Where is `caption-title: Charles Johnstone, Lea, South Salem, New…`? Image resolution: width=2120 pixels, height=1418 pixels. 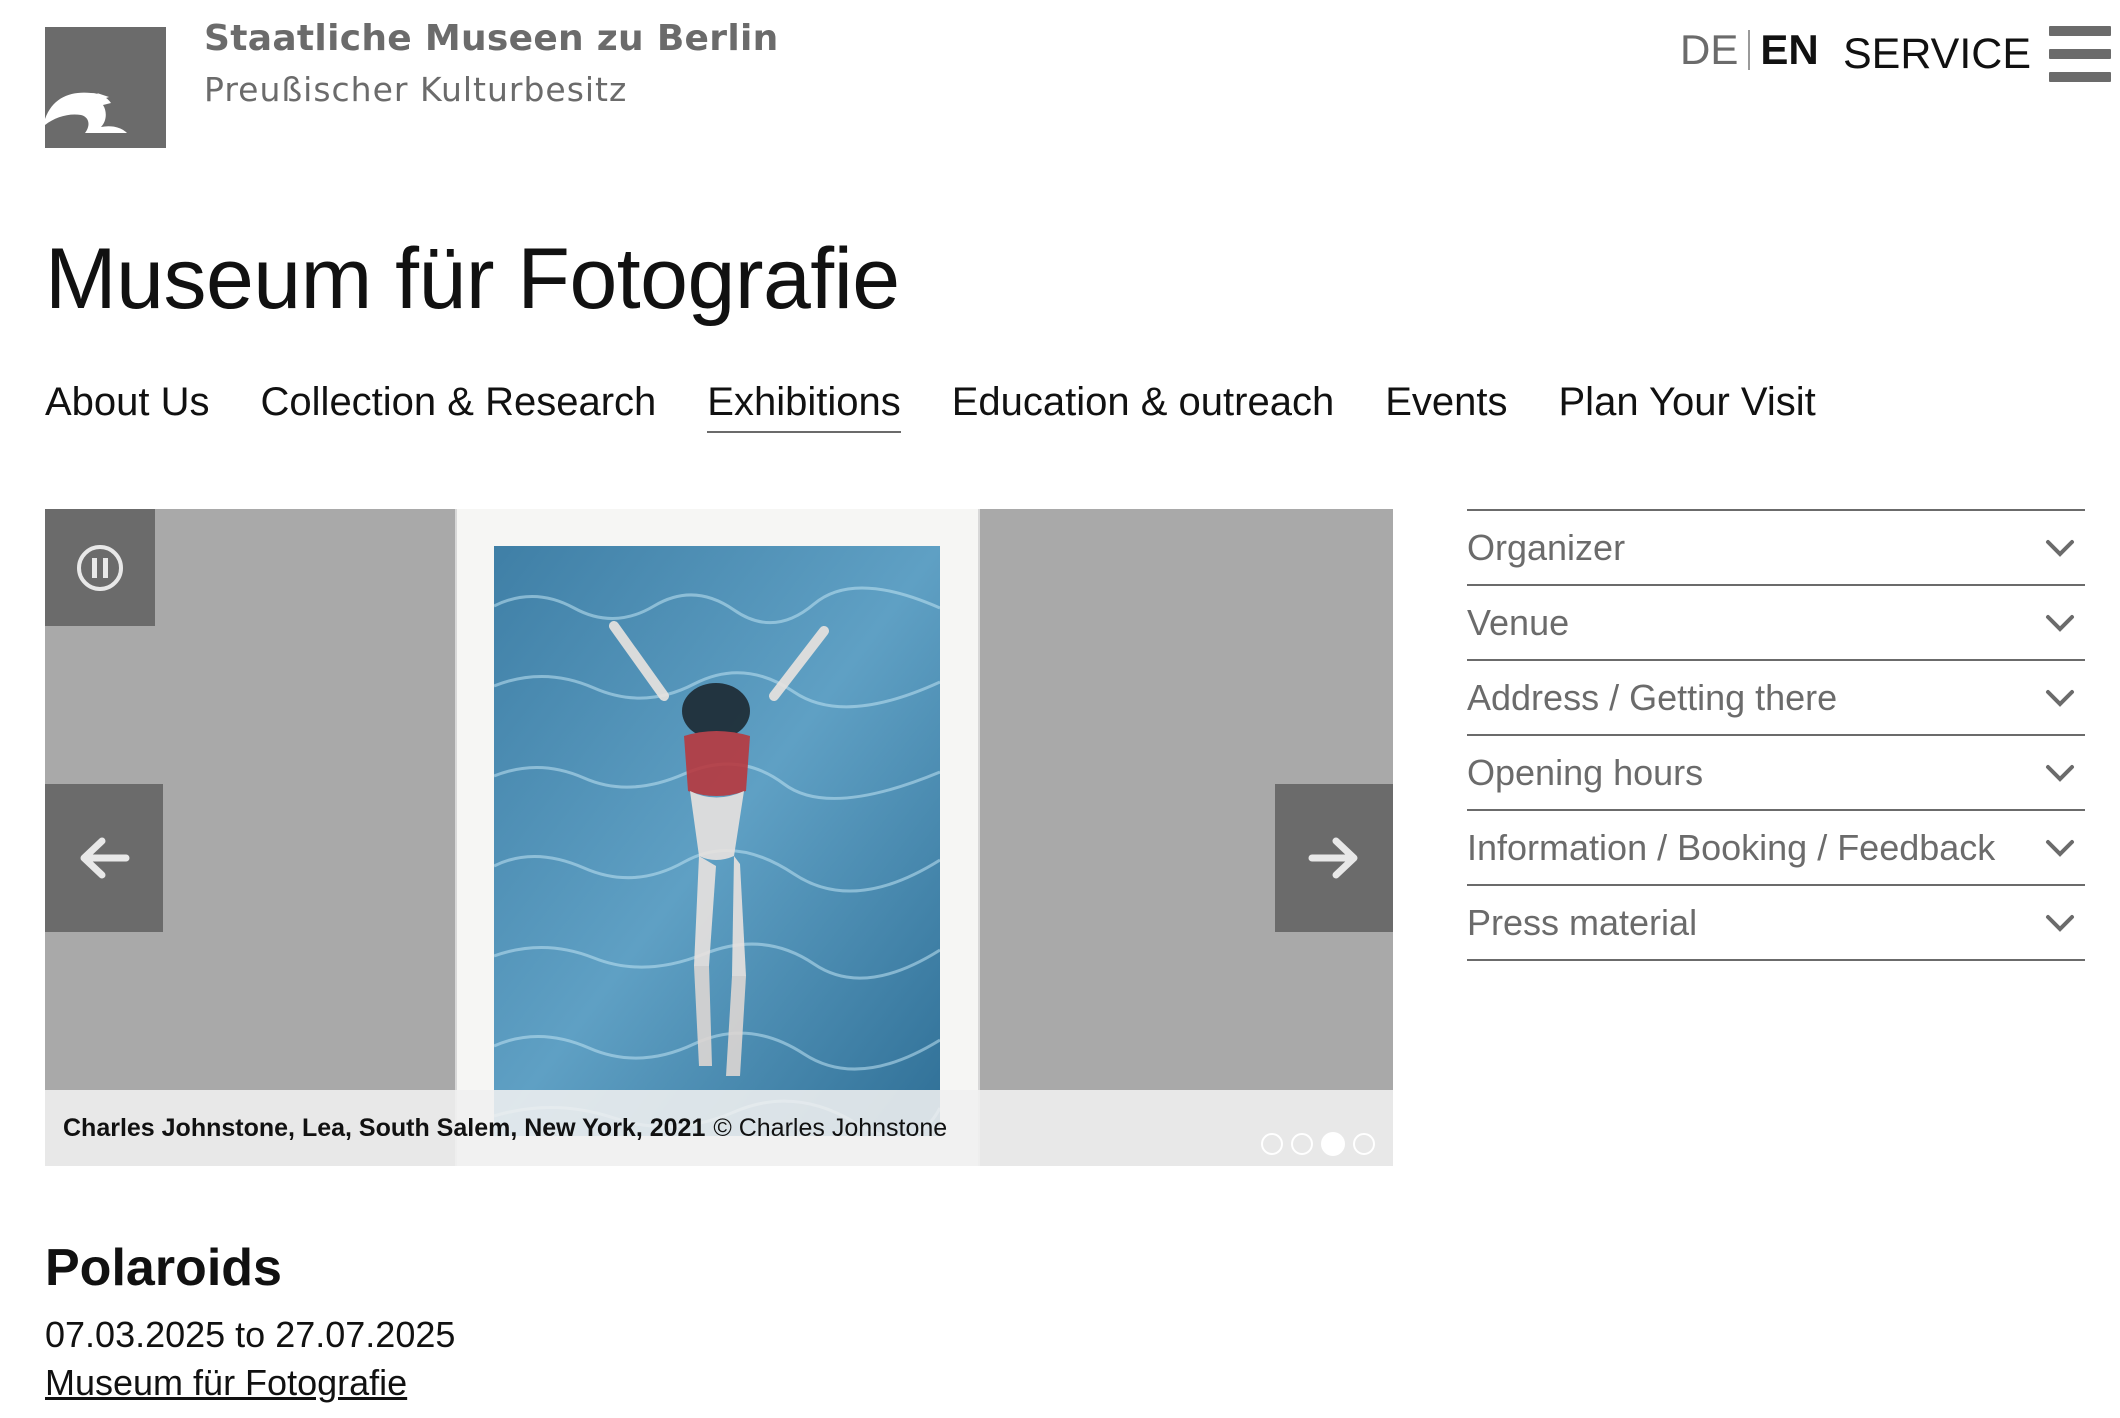
caption-title: Charles Johnstone, Lea, South Salem, New… is located at coordinates (384, 1127).